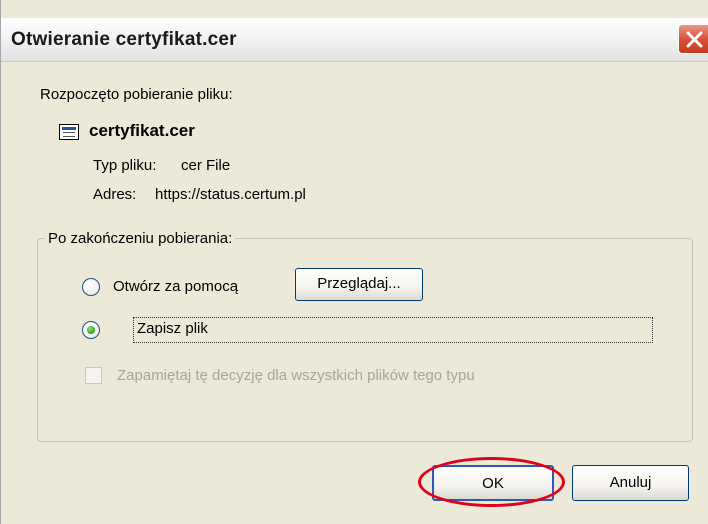  What do you see at coordinates (206, 165) in the screenshot?
I see `file-type-value: cer File` at bounding box center [206, 165].